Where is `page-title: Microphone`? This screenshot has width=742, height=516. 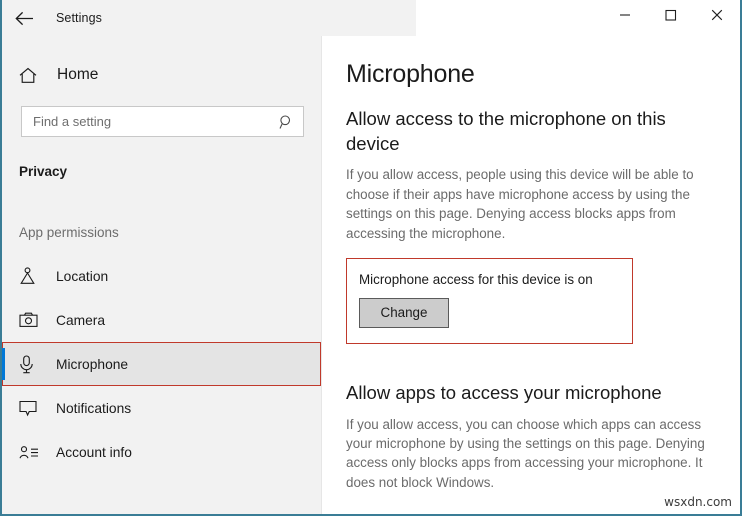 page-title: Microphone is located at coordinates (410, 74).